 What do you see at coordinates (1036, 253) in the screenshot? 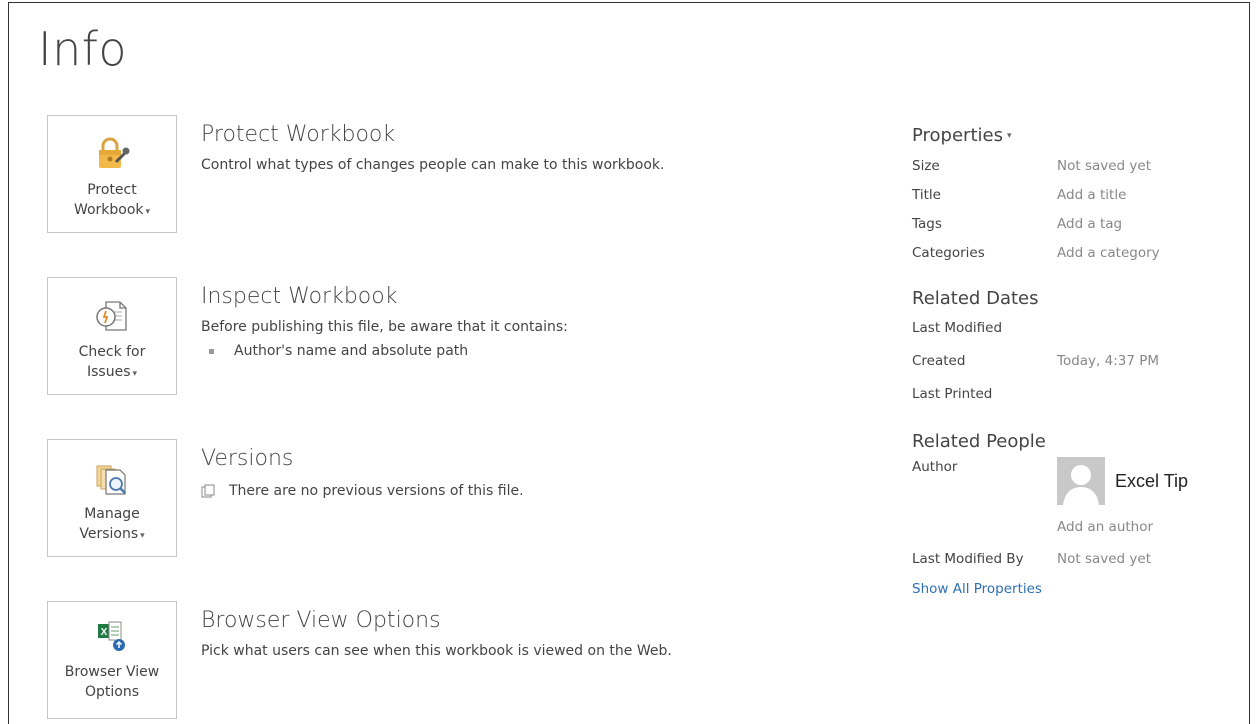
I see `property-row-categories: Categories Add a category` at bounding box center [1036, 253].